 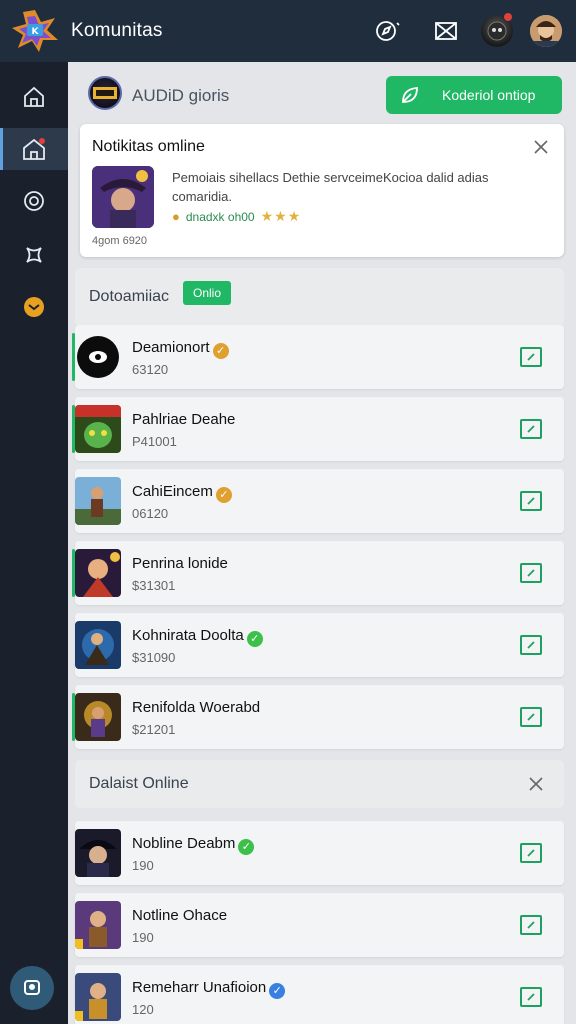 I want to click on target-icon, so click(x=34, y=201).